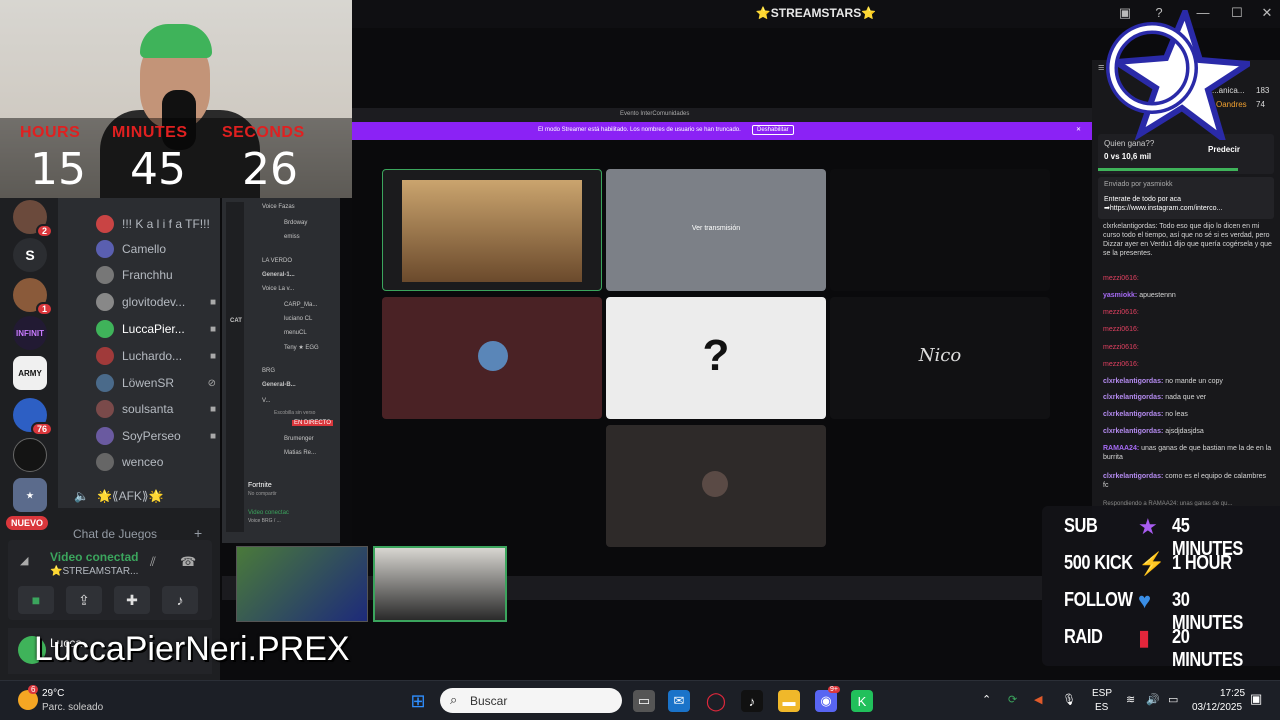 Image resolution: width=1280 pixels, height=720 pixels. Describe the element at coordinates (773, 130) in the screenshot. I see `disable-button: Deshabilitar` at that location.